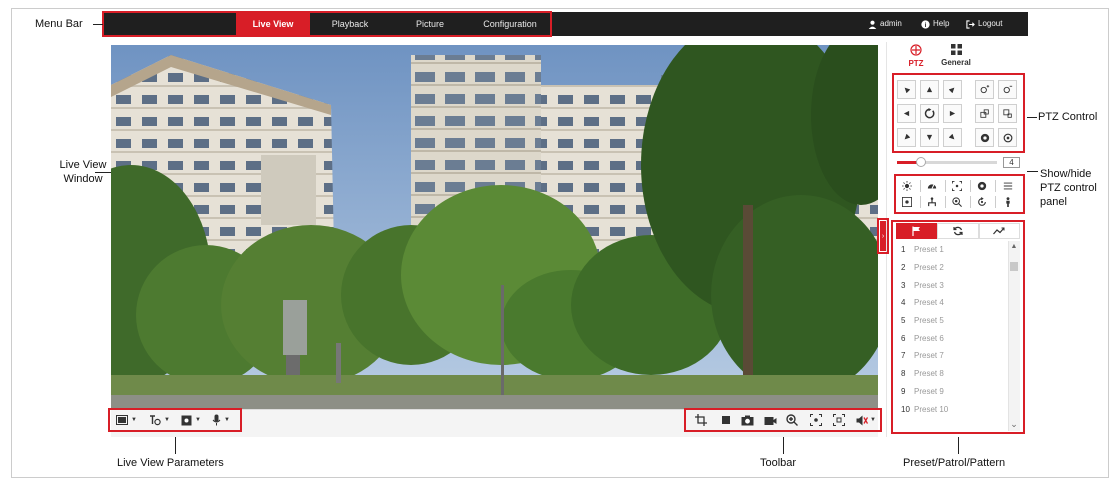 The image size is (1117, 486). I want to click on manual-tracking-icon, so click(932, 201).